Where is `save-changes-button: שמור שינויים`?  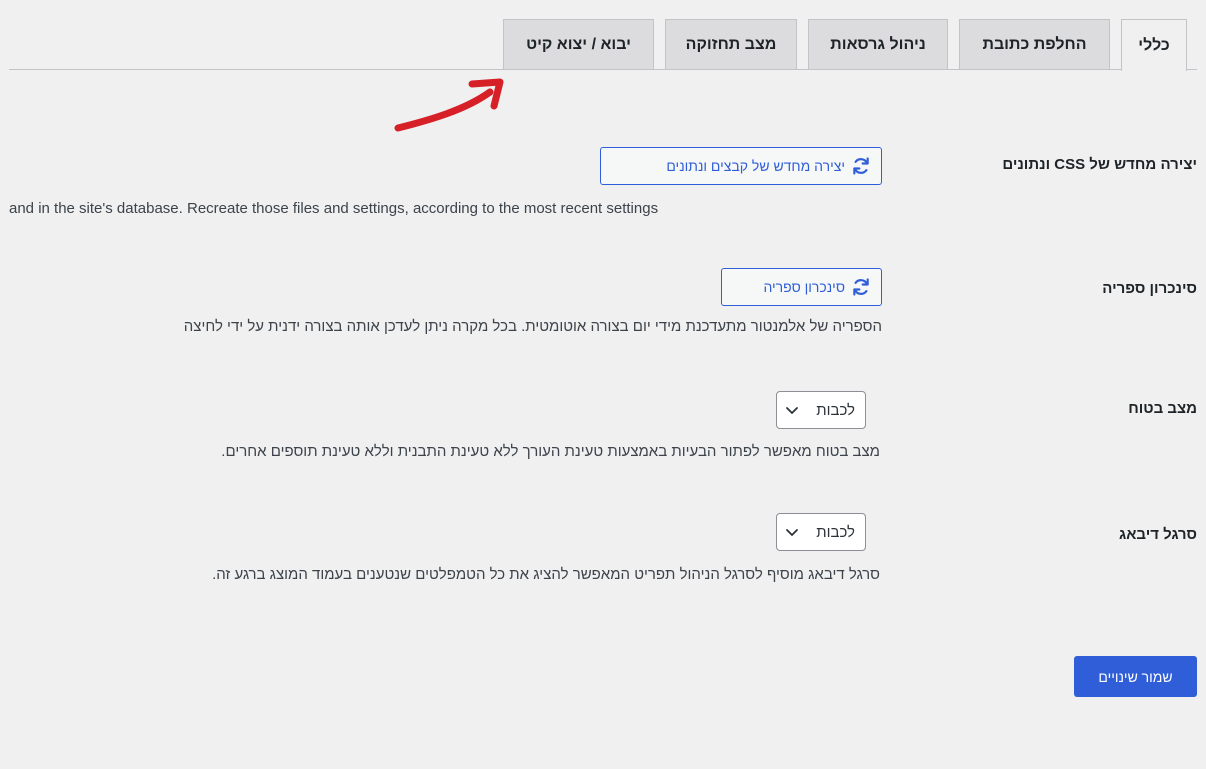
save-changes-button: שמור שינויים is located at coordinates (1135, 676).